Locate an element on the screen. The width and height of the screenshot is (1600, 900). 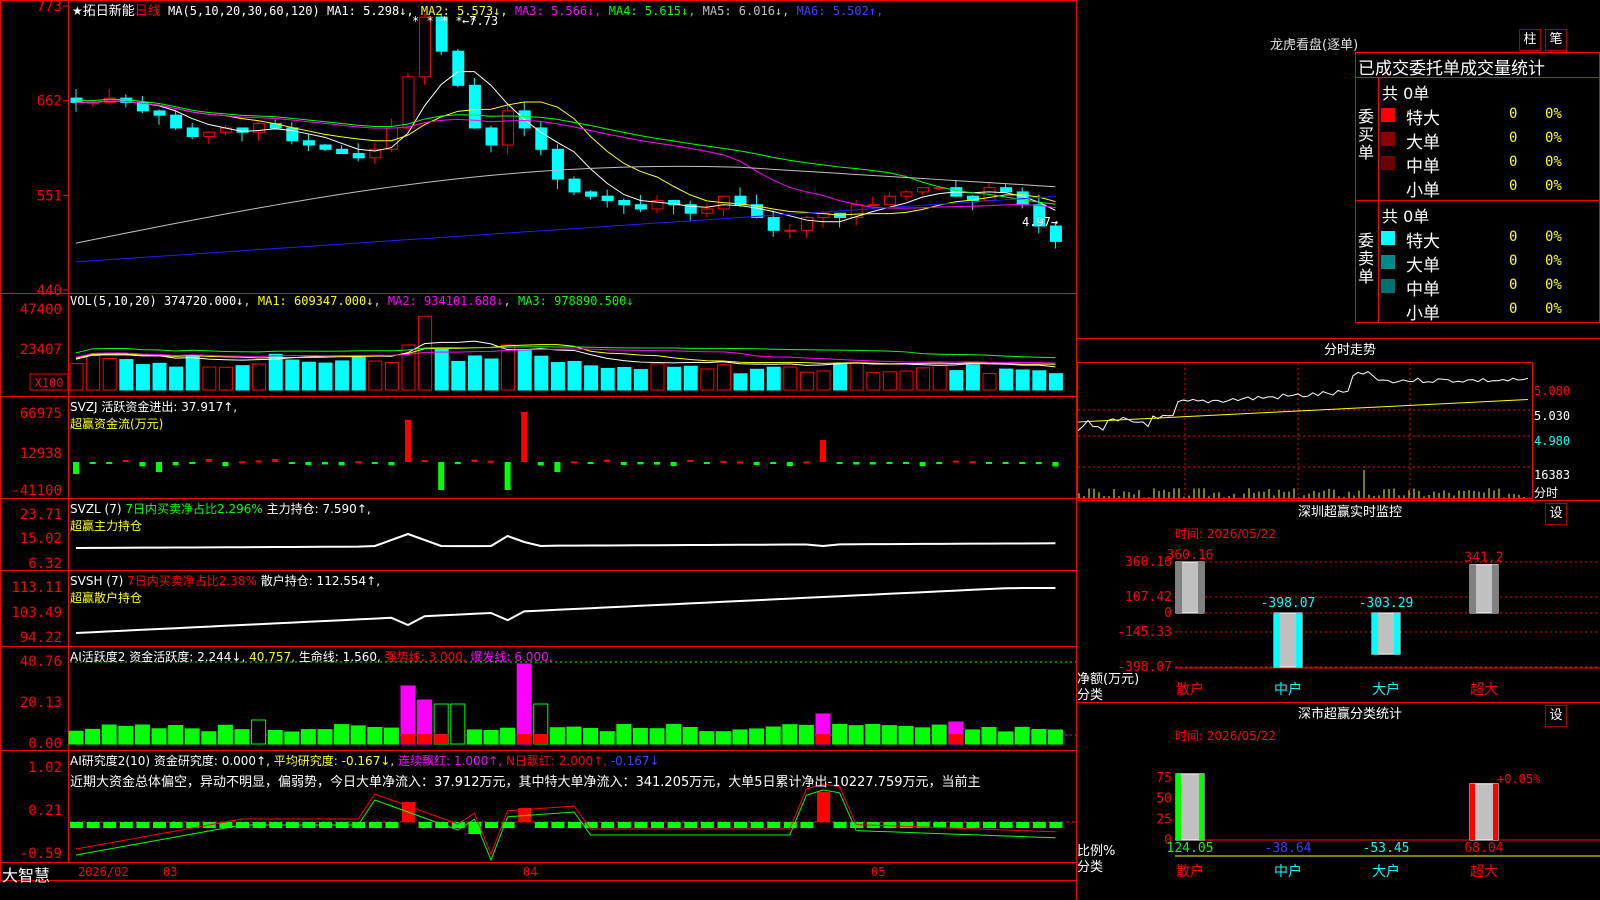
sell-total: 共 0单 is located at coordinates (1406, 216).